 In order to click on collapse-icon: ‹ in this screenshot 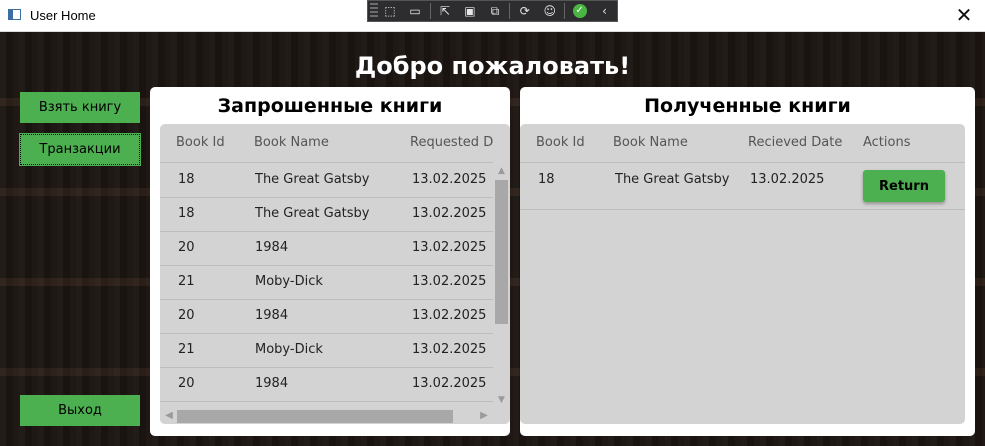, I will do `click(604, 11)`.